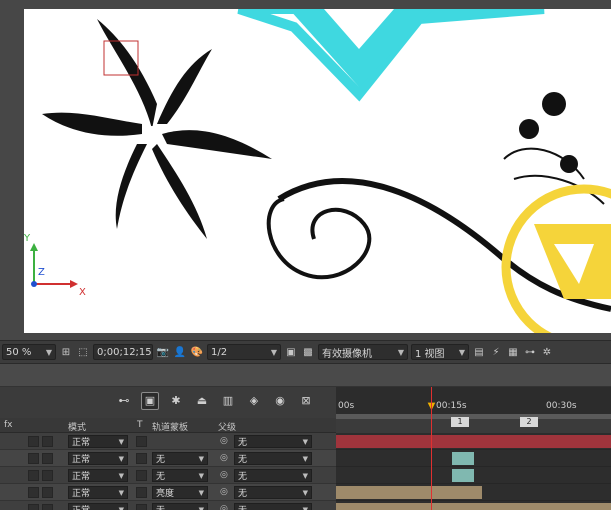 This screenshot has height=510, width=611. Describe the element at coordinates (460, 422) in the screenshot. I see `marker-1: 1` at that location.